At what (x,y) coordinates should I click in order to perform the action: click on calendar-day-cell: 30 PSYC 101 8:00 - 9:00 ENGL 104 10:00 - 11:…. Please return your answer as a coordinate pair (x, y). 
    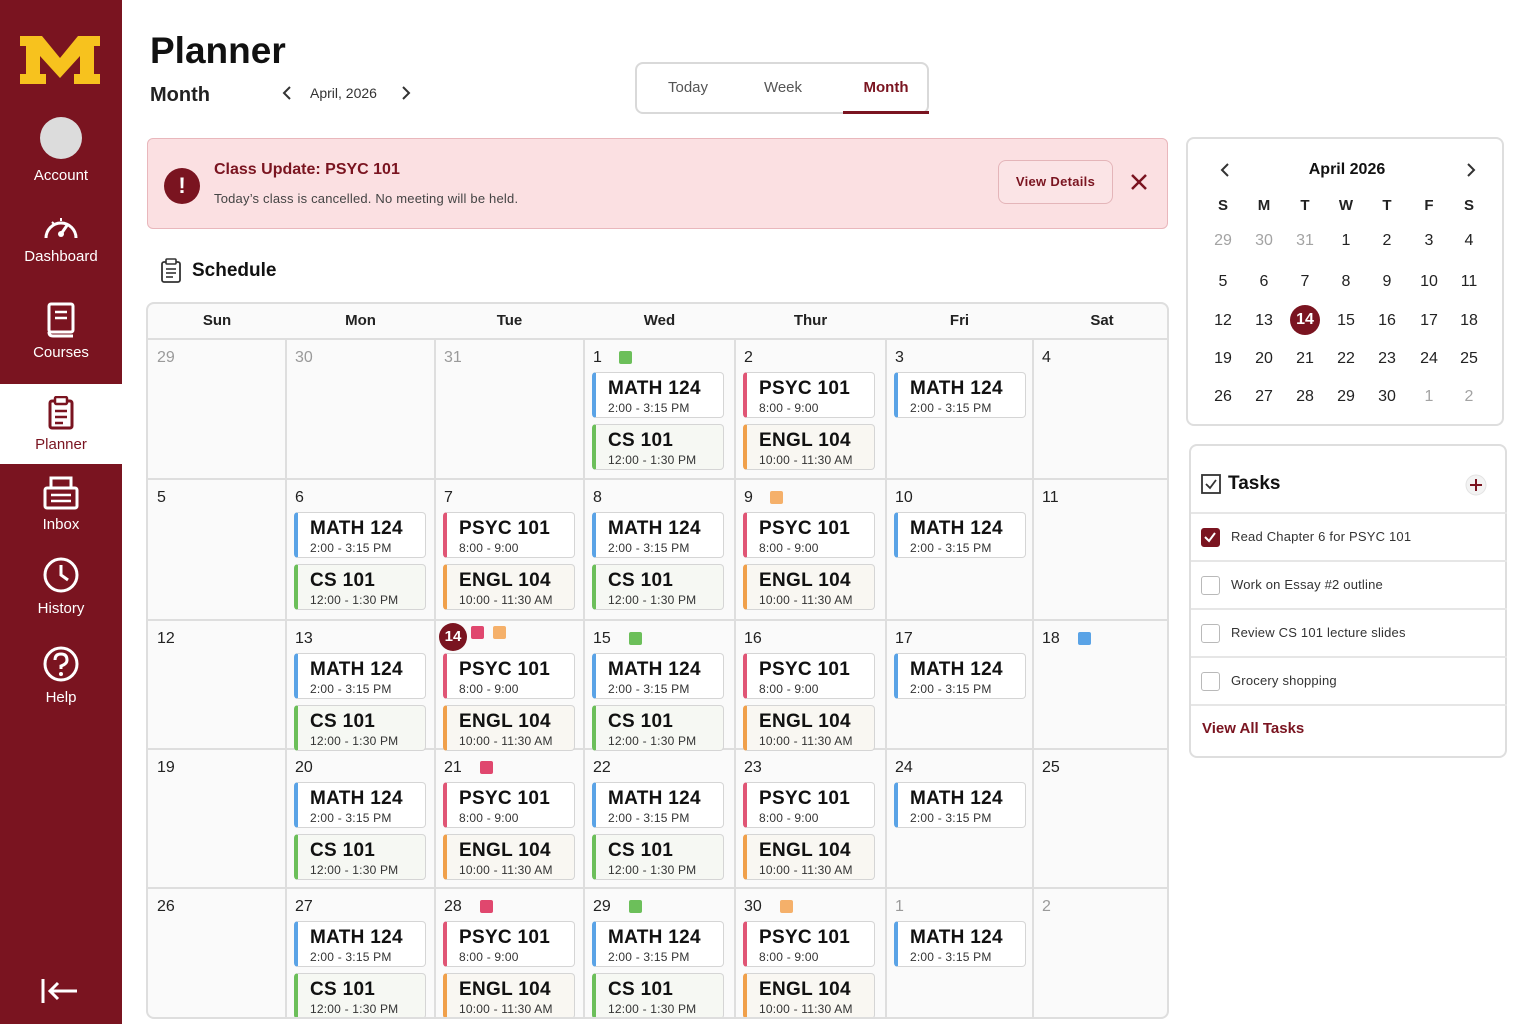
    Looking at the image, I should click on (810, 953).